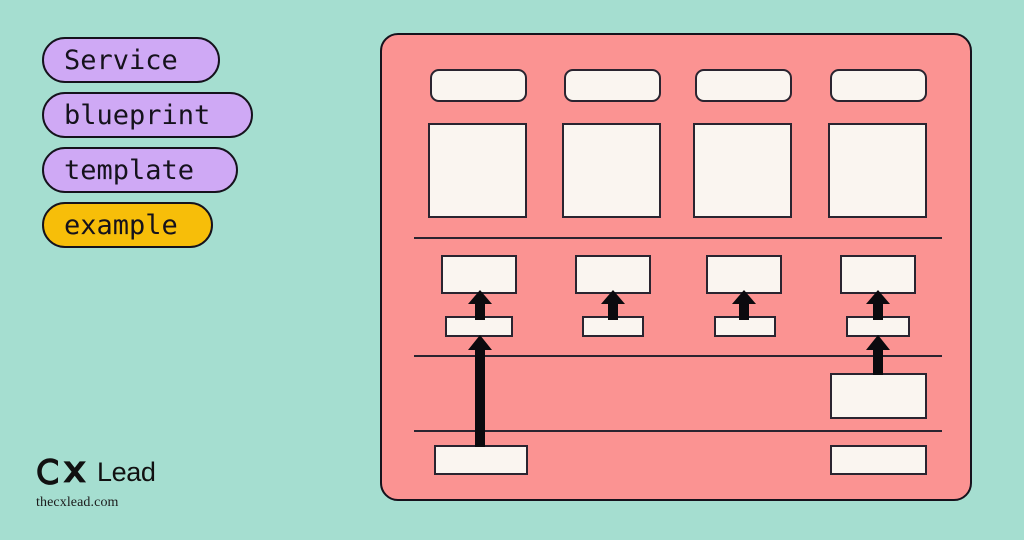 The image size is (1024, 540). What do you see at coordinates (612, 85) in the screenshot?
I see `blueprint-node-r1c2` at bounding box center [612, 85].